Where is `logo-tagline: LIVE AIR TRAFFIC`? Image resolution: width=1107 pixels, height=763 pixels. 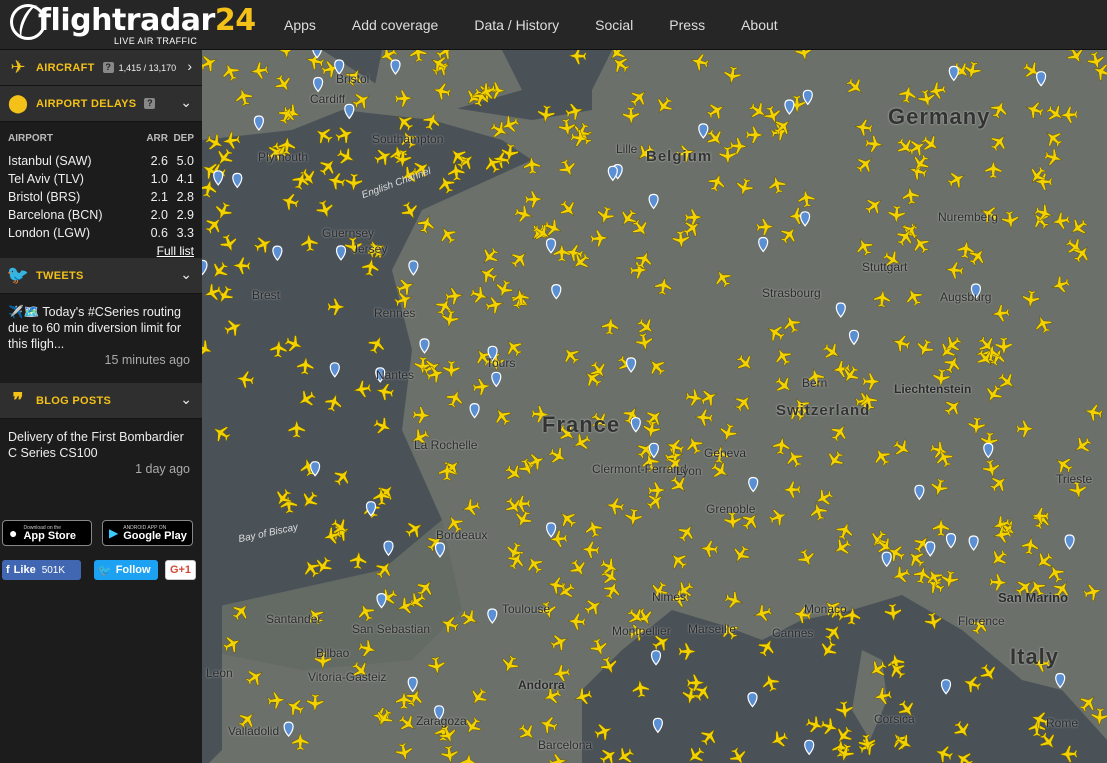 logo-tagline: LIVE AIR TRAFFIC is located at coordinates (156, 41).